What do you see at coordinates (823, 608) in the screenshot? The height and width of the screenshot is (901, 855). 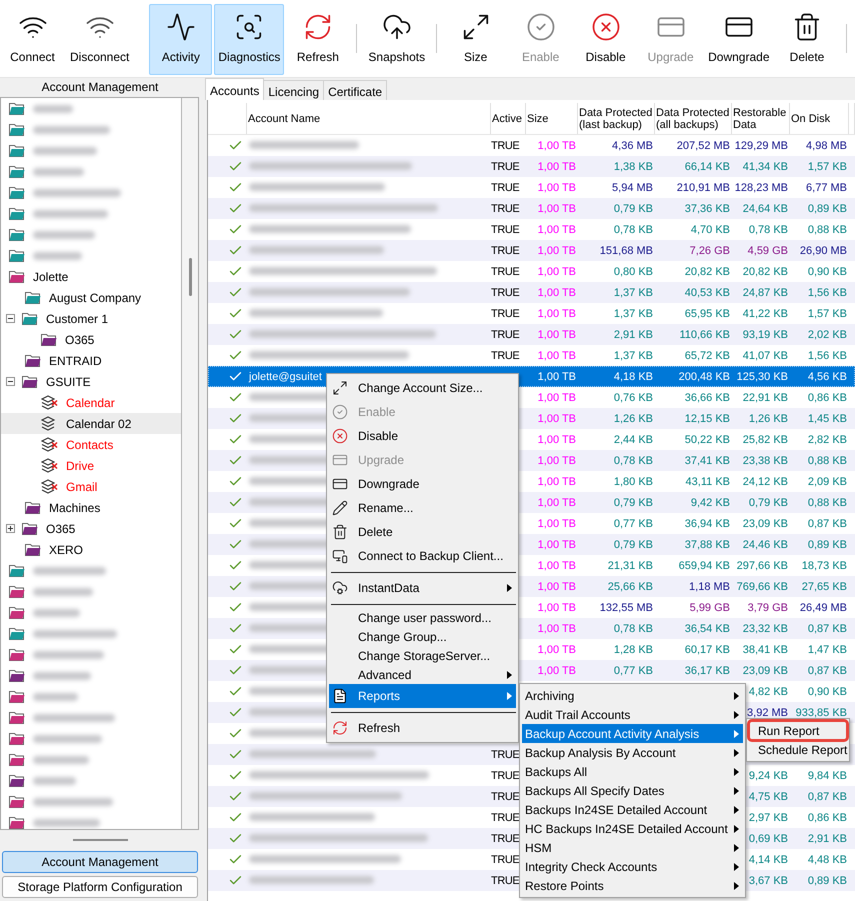 I see `table-cell-text: 26,49 MB` at bounding box center [823, 608].